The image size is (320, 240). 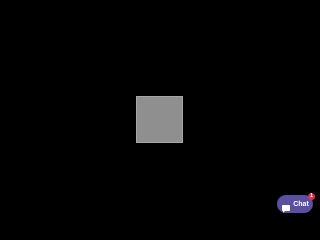 What do you see at coordinates (301, 204) in the screenshot?
I see `chat-label: Chat` at bounding box center [301, 204].